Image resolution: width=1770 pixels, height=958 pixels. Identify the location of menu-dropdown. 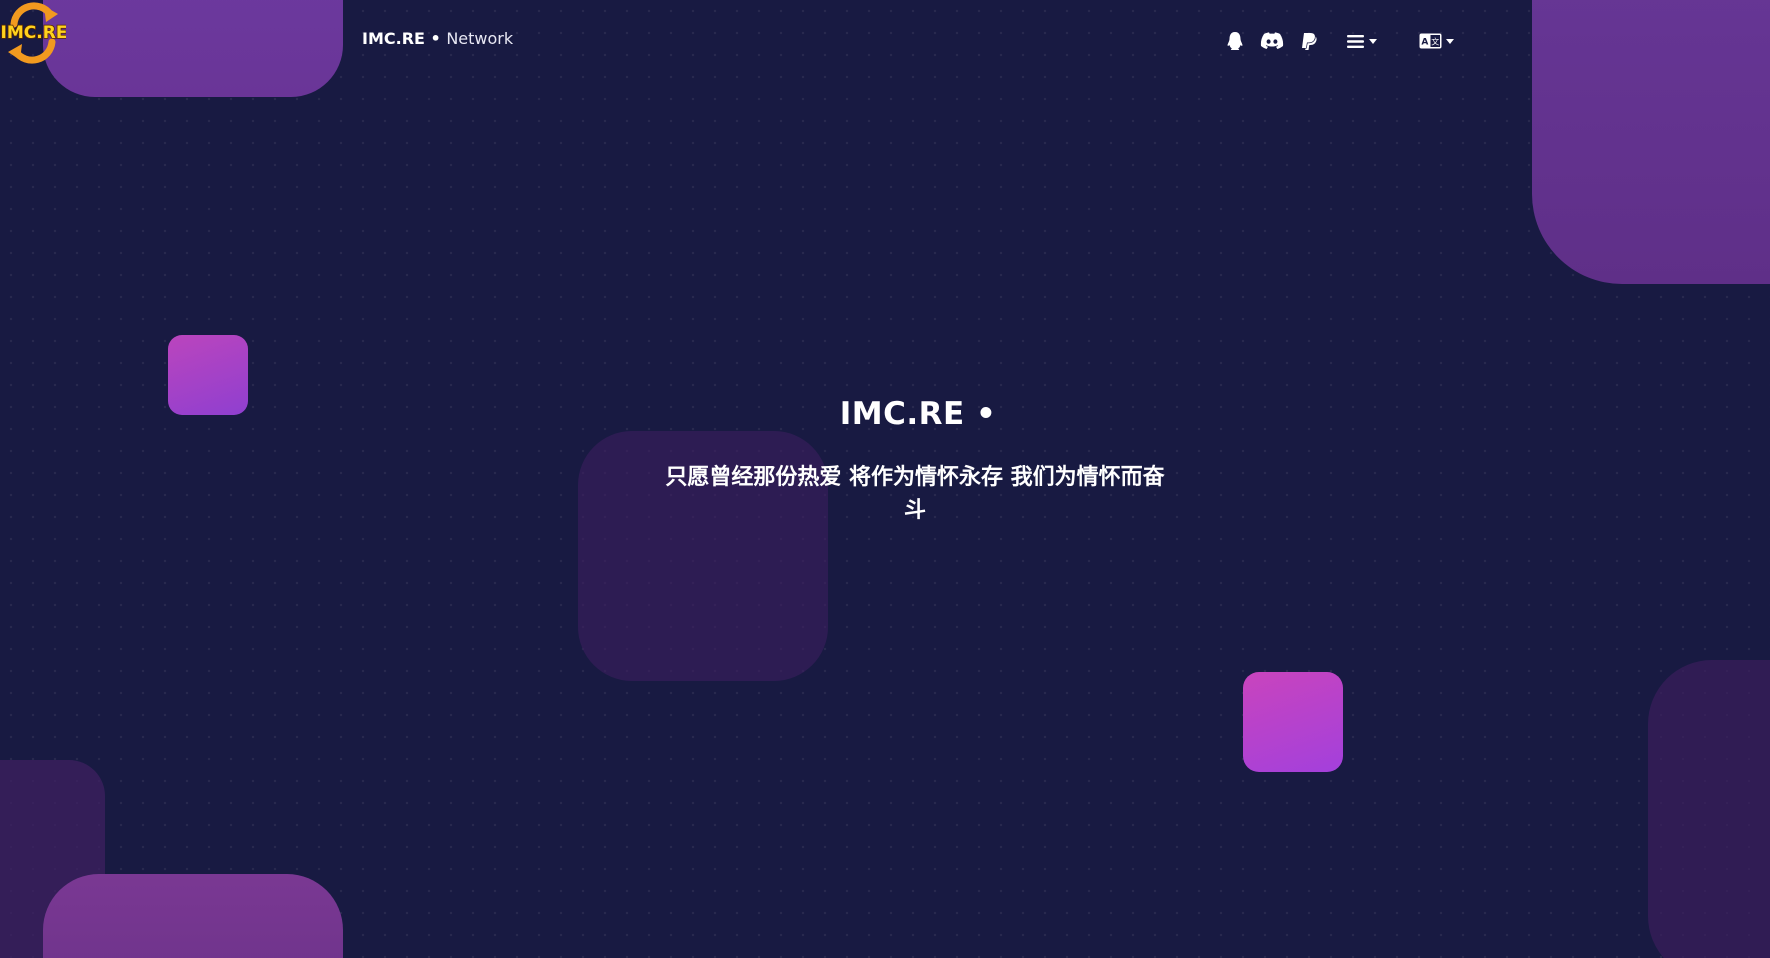
(1362, 41).